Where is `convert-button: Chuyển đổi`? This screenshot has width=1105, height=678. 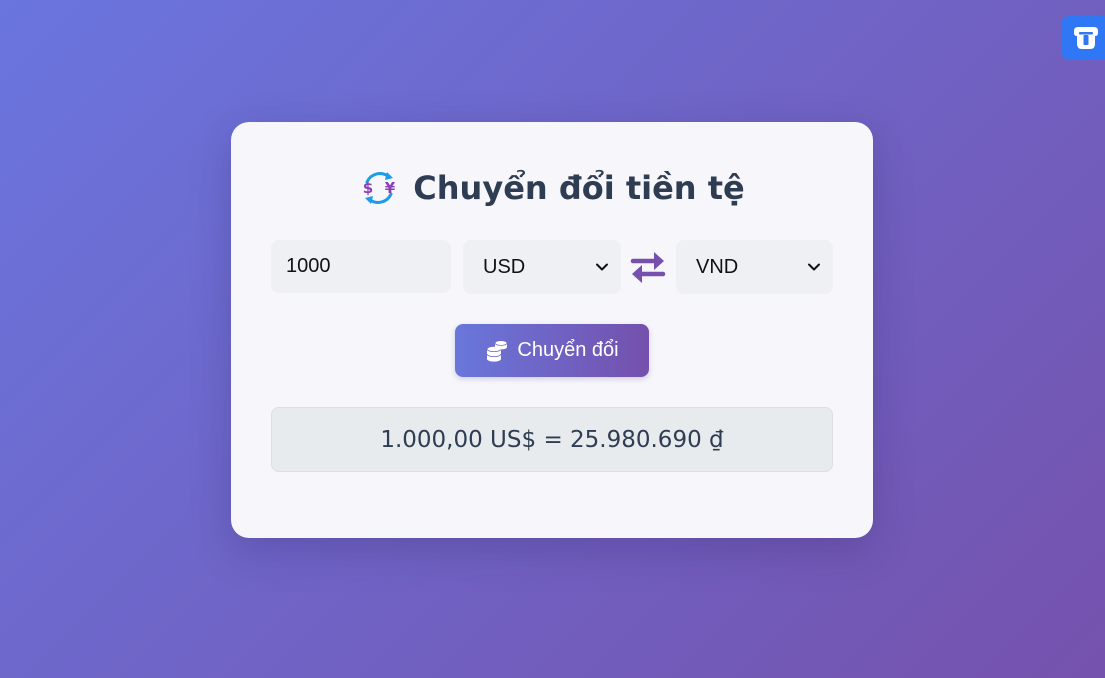
convert-button: Chuyển đổi is located at coordinates (552, 350).